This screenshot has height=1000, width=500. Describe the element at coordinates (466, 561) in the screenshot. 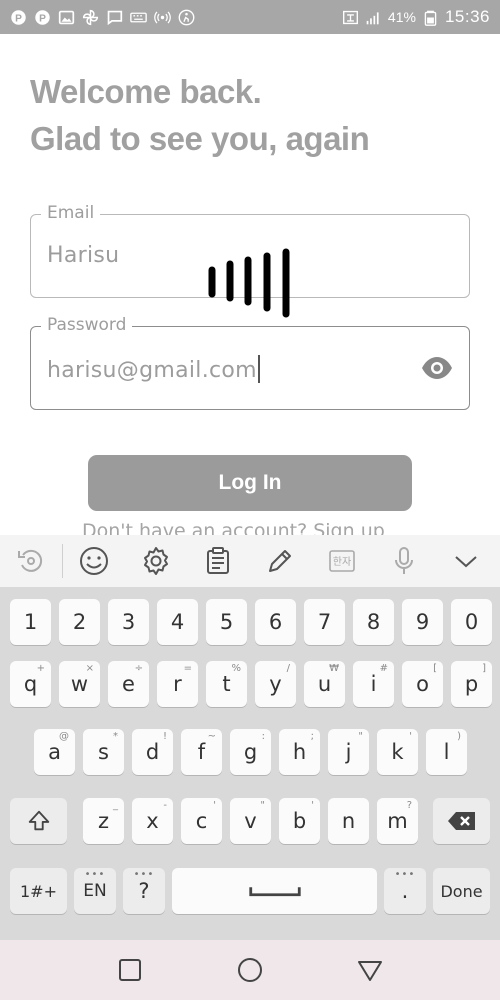

I see `chevron-down-icon` at that location.